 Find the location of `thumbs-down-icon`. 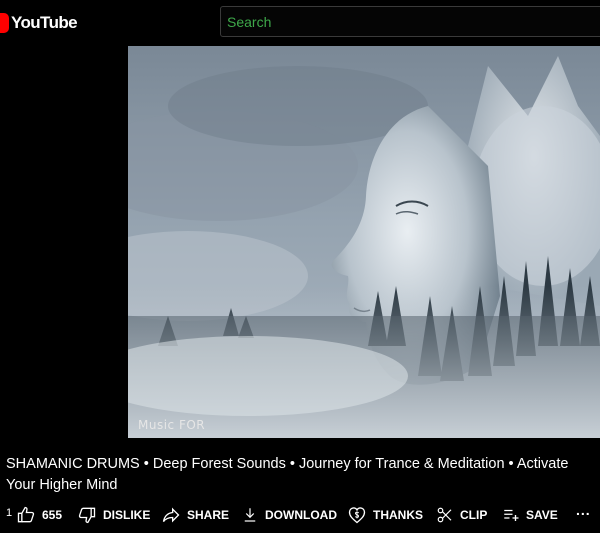

thumbs-down-icon is located at coordinates (87, 515).